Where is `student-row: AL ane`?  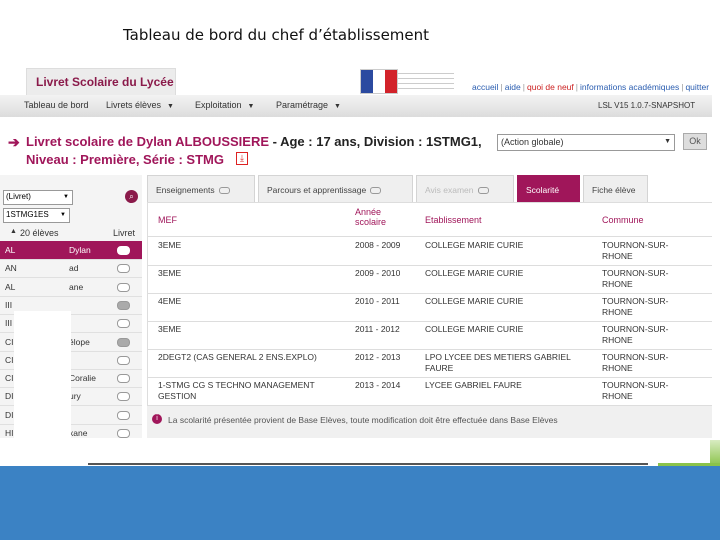
student-row: AL ane is located at coordinates (71, 287).